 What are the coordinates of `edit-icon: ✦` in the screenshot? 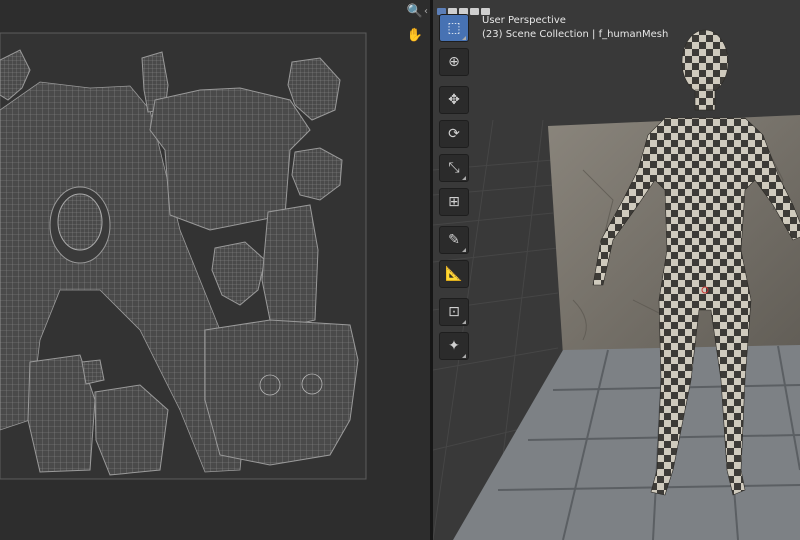 It's located at (454, 346).